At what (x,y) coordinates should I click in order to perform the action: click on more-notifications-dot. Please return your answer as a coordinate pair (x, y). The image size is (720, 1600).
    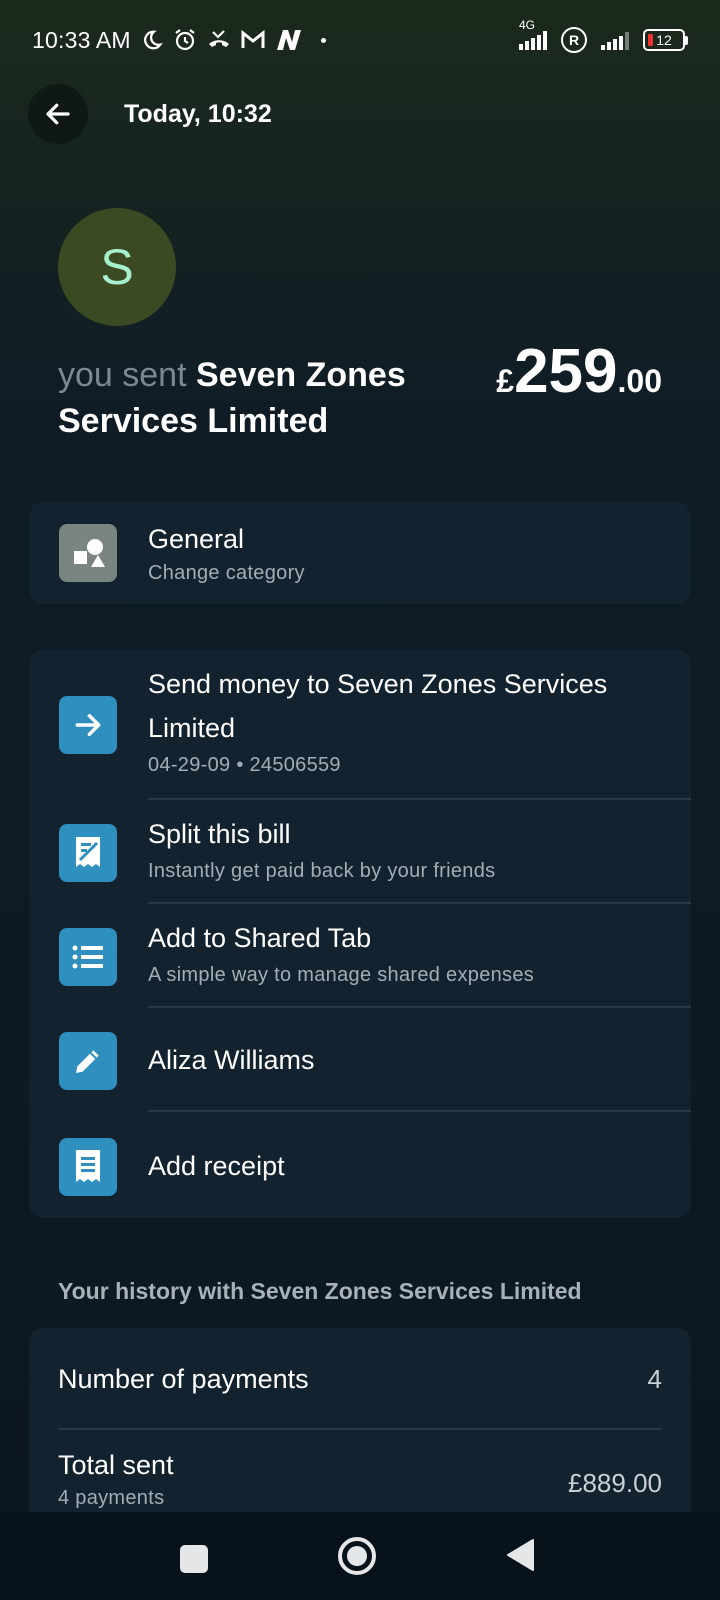
    Looking at the image, I should click on (323, 40).